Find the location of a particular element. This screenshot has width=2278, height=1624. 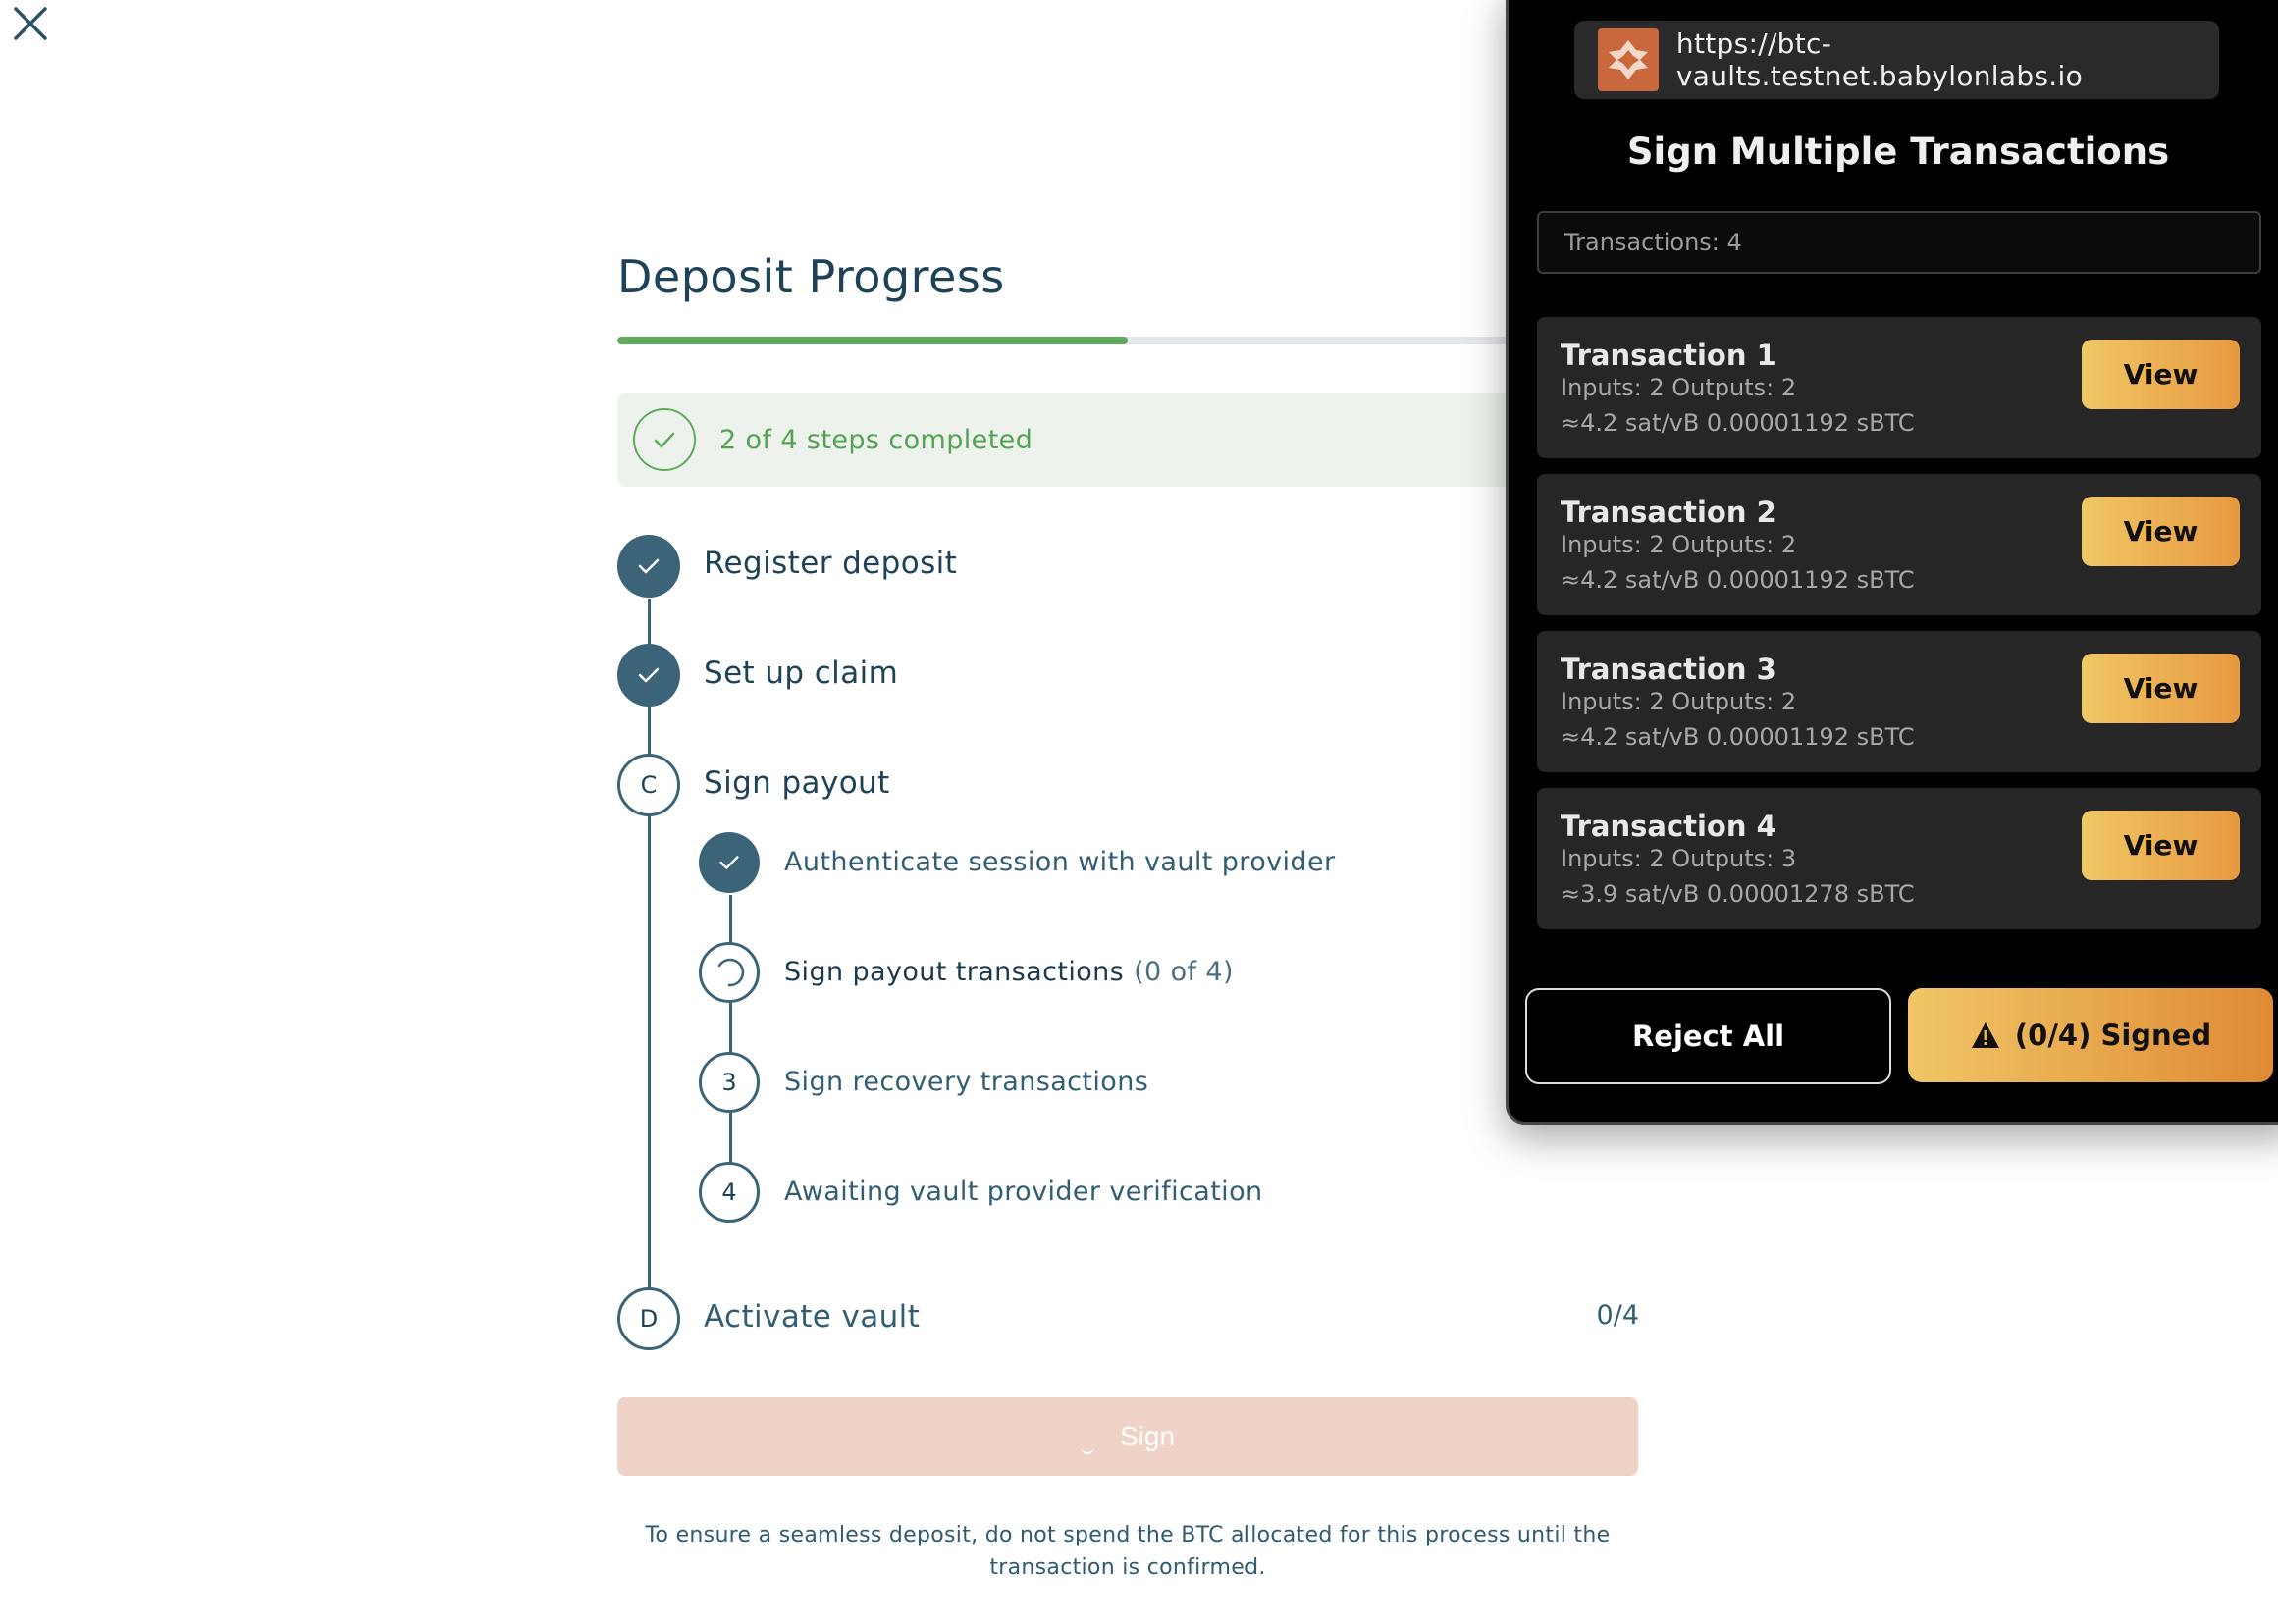

step-sign-payout-label: Sign payout is located at coordinates (797, 783).